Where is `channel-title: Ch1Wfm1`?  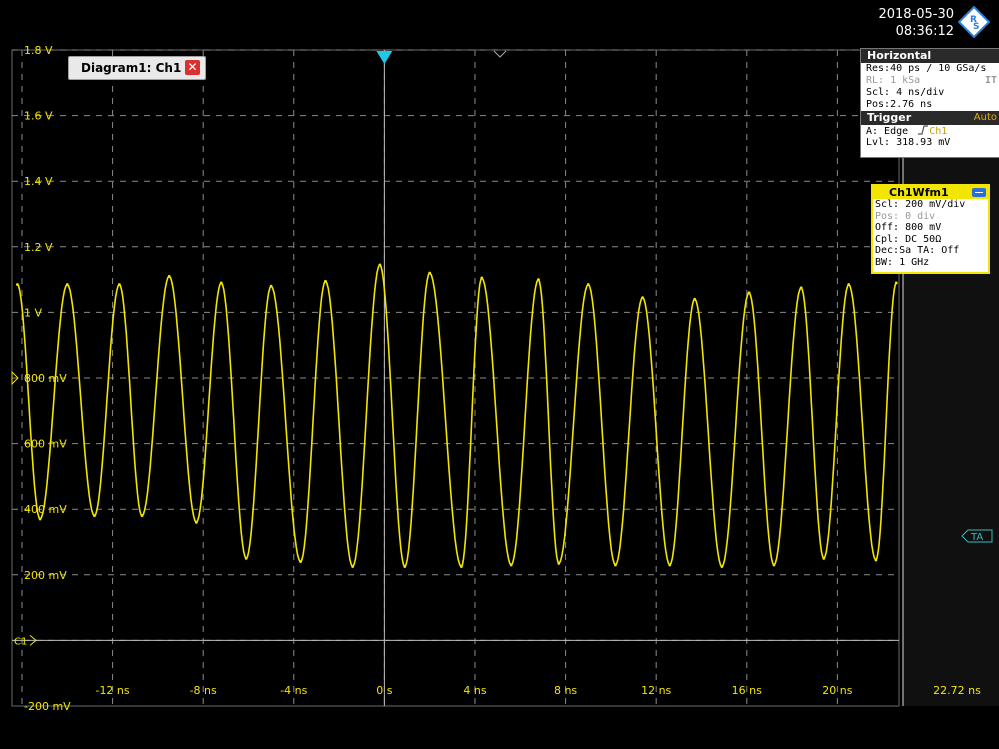 channel-title: Ch1Wfm1 is located at coordinates (930, 192).